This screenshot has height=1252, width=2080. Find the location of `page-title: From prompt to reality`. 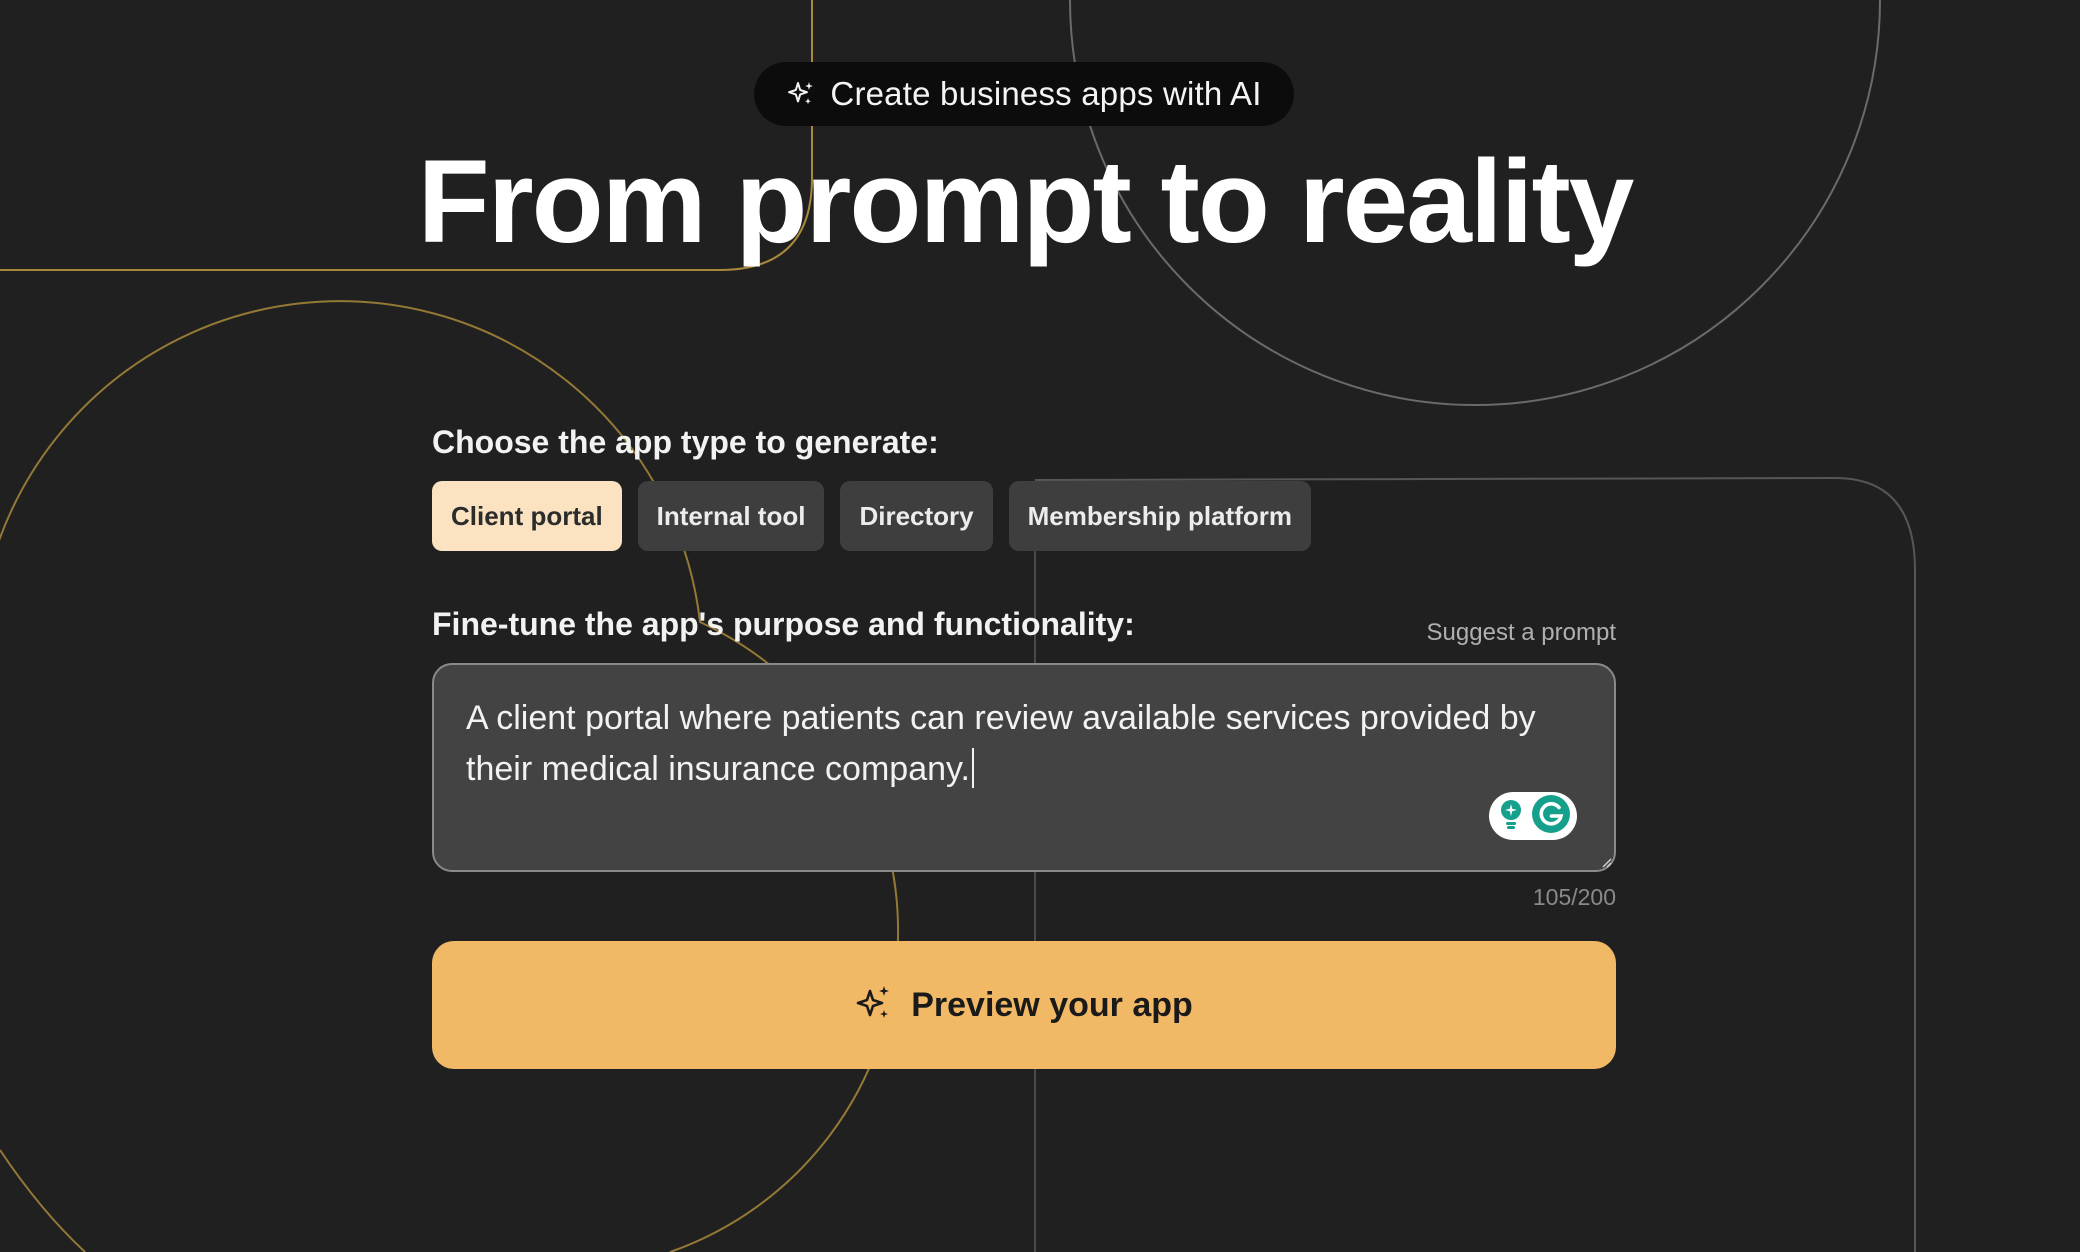

page-title: From prompt to reality is located at coordinates (1026, 202).